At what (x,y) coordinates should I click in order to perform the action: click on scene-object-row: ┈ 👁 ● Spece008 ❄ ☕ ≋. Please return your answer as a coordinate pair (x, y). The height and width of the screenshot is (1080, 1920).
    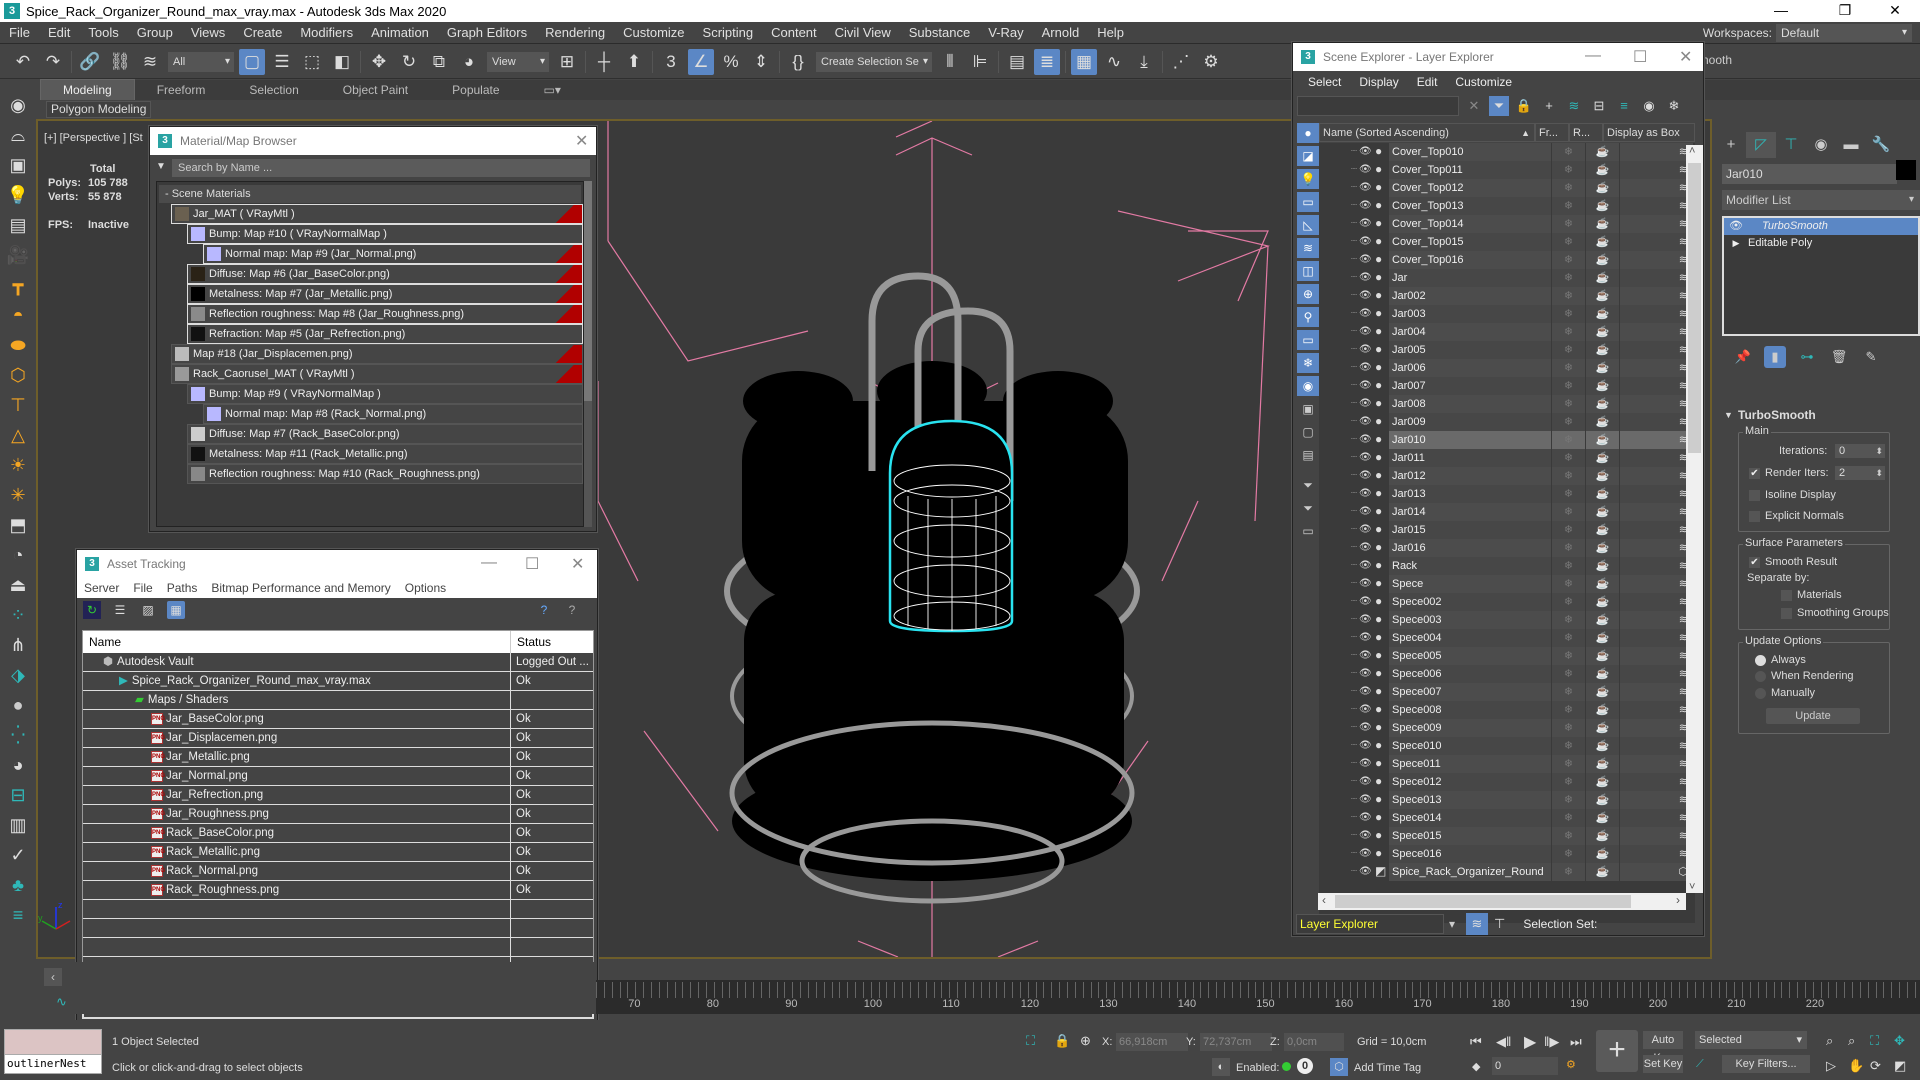
    Looking at the image, I should click on (1507, 710).